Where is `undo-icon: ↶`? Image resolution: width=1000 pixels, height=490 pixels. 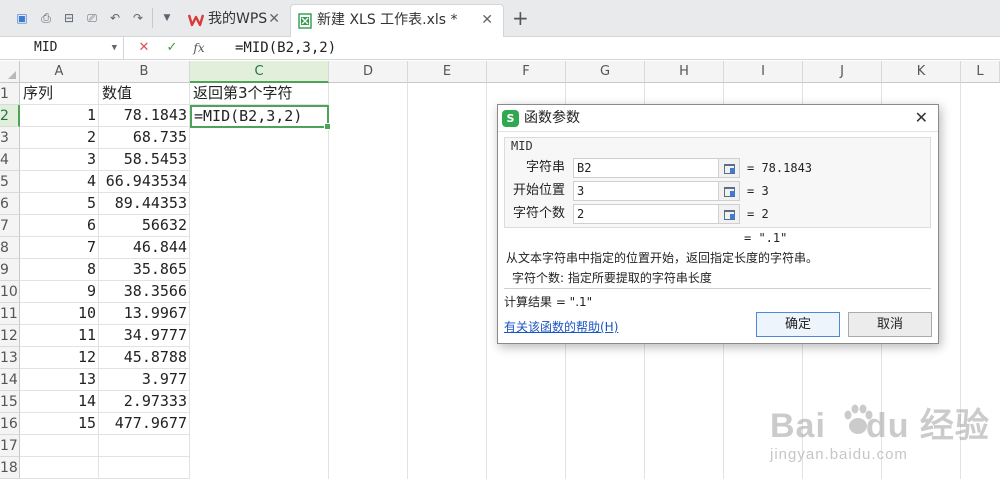 undo-icon: ↶ is located at coordinates (115, 18).